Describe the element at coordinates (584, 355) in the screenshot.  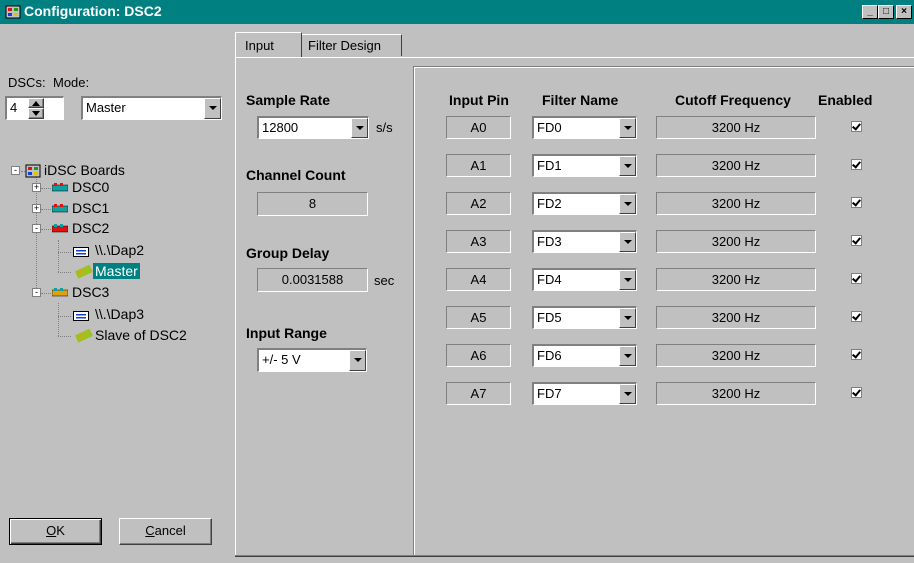
I see `filter-name-select: FD6` at that location.